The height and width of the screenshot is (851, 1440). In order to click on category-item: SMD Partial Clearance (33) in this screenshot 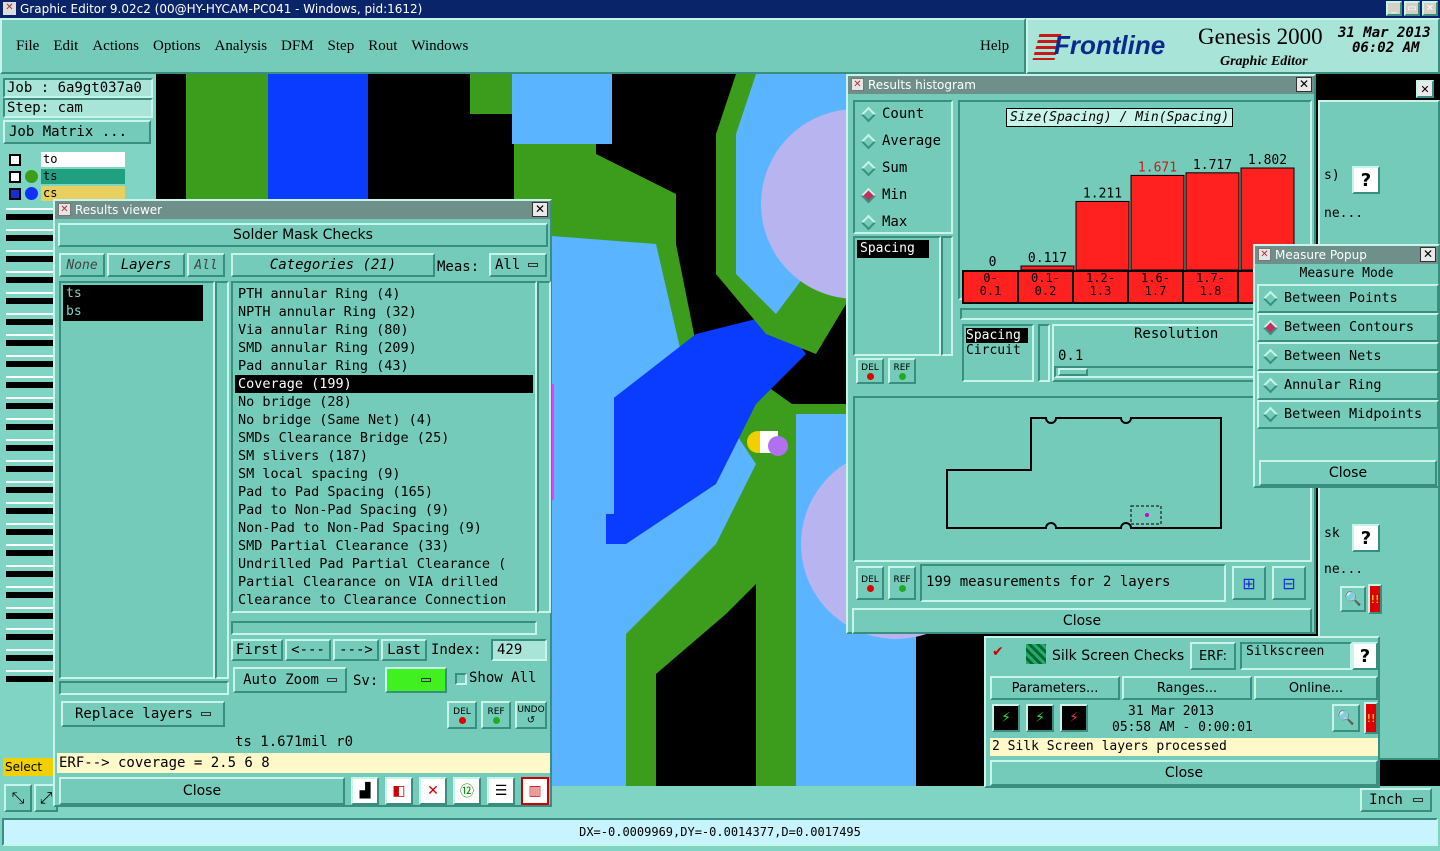, I will do `click(384, 546)`.